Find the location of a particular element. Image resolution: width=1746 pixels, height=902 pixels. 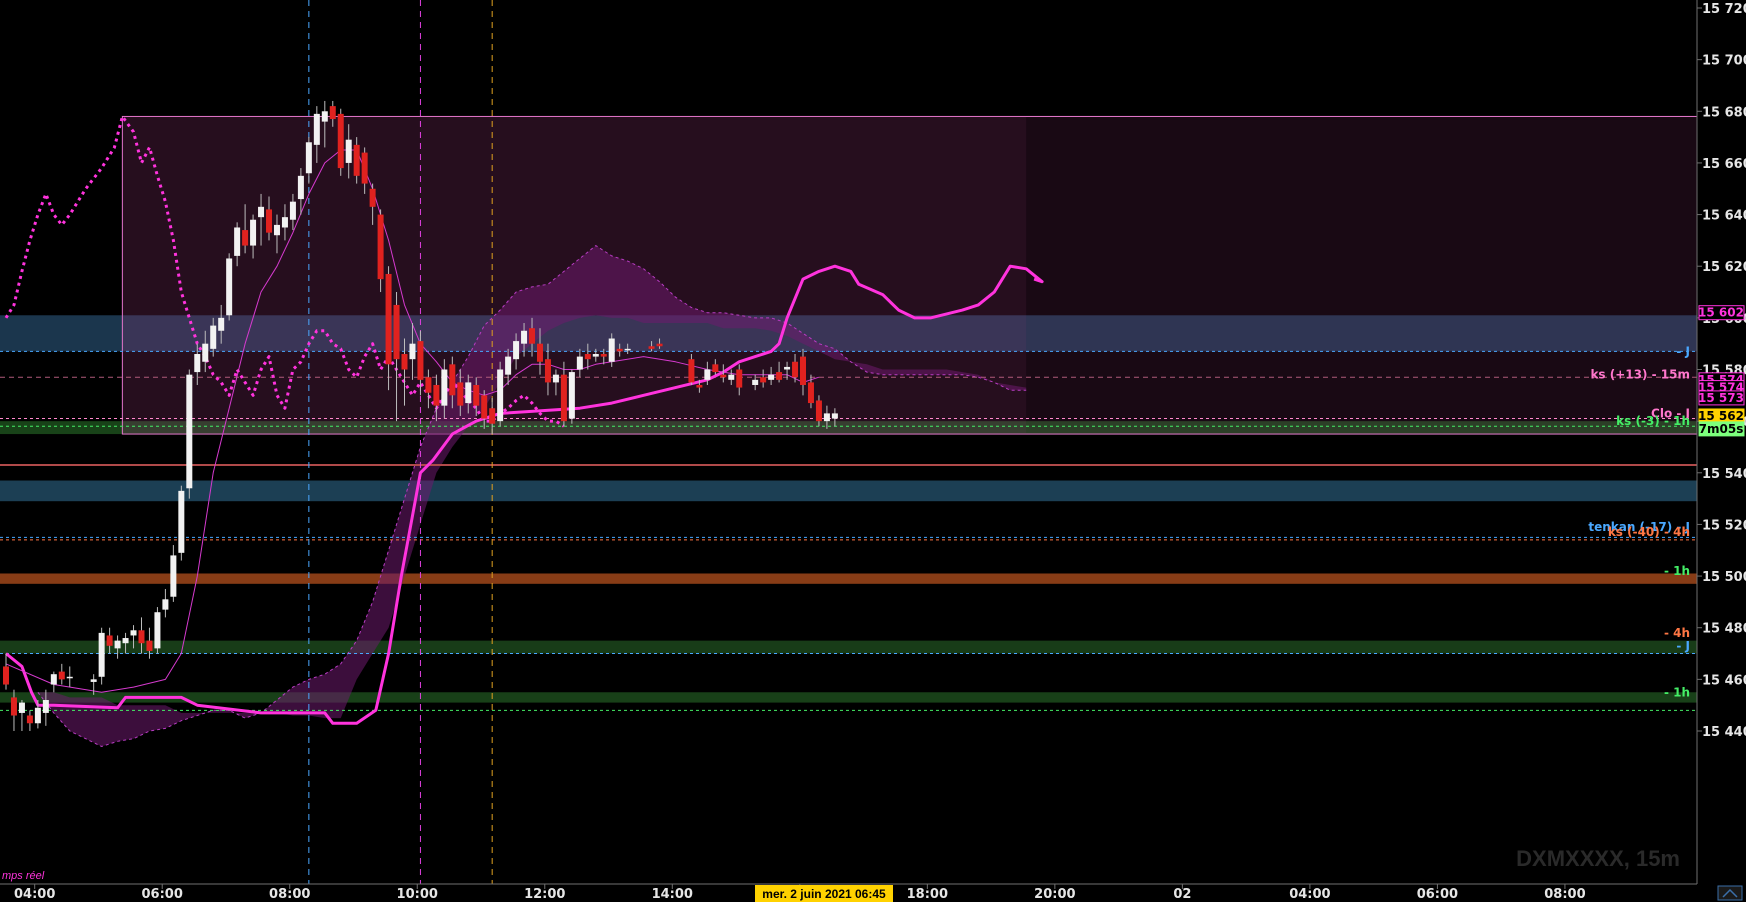

scroll-right-icon is located at coordinates (1730, 893).